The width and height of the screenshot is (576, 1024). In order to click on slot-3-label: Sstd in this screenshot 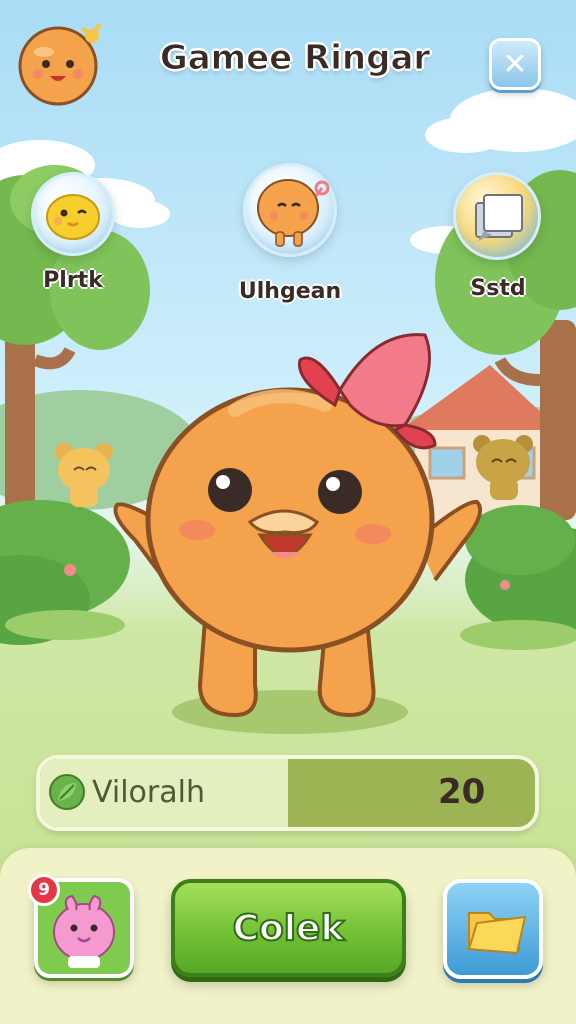, I will do `click(498, 288)`.